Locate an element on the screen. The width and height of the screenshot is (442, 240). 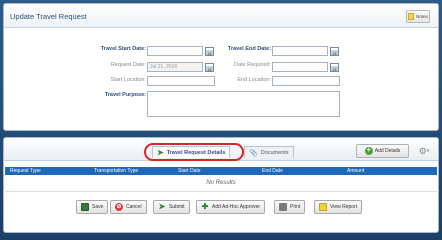
cancel-icon: ⊘ is located at coordinates (119, 207).